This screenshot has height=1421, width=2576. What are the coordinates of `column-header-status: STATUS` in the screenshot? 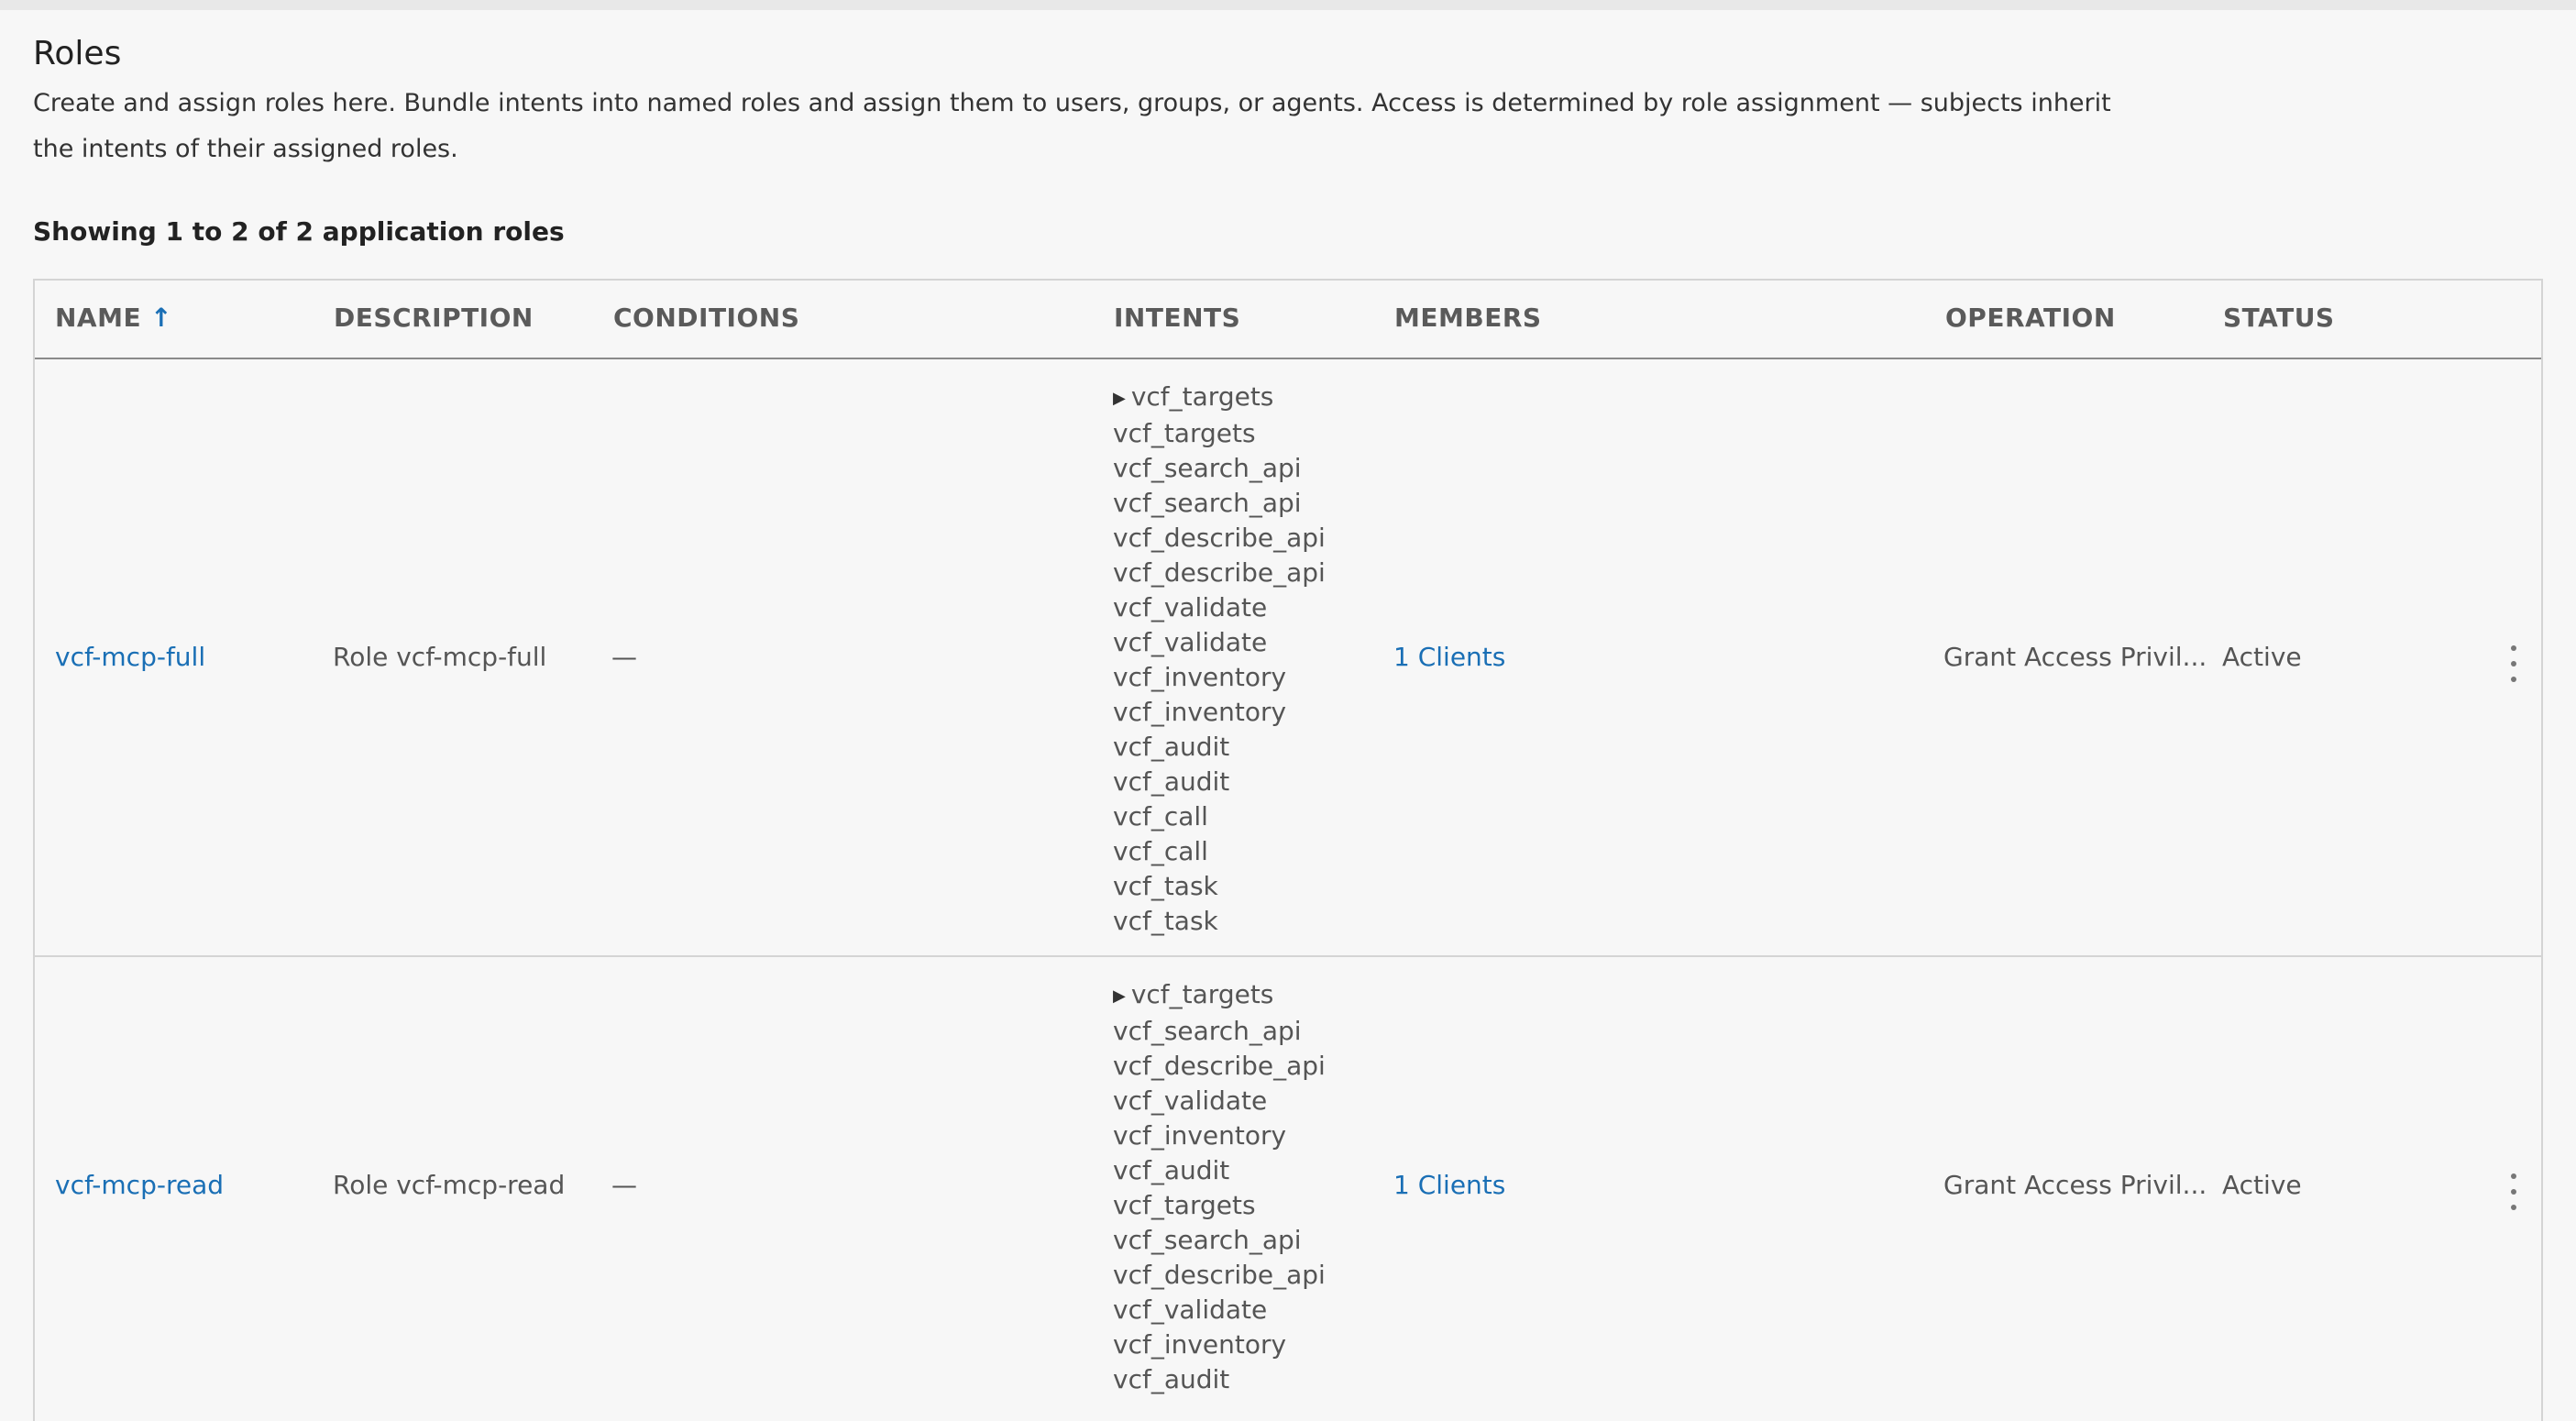 It's located at (2279, 318).